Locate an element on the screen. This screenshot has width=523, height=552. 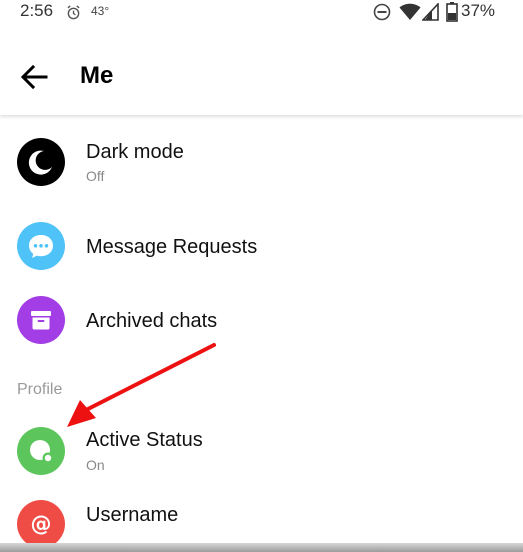
list-item-dark-mode: Dark mode Off is located at coordinates (261, 165).